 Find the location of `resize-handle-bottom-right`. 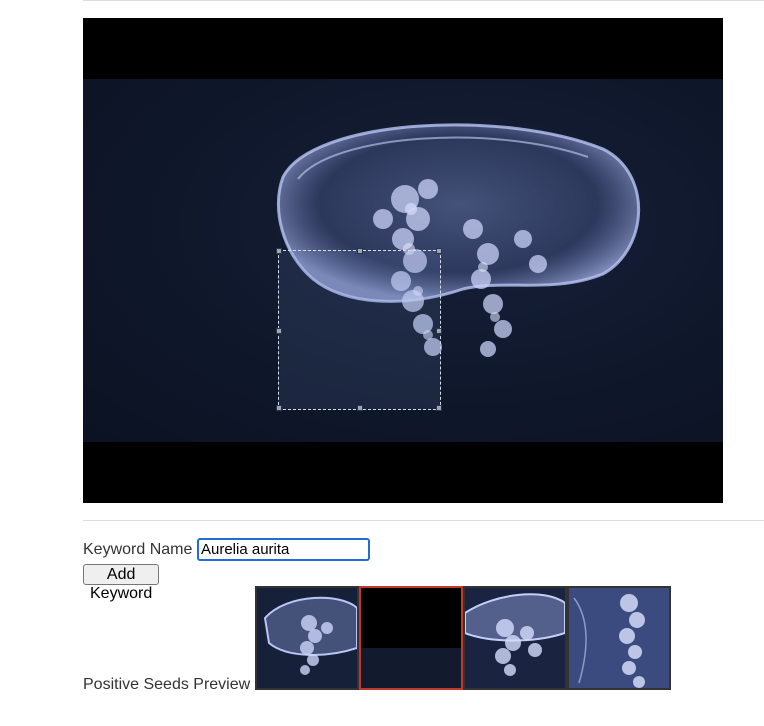

resize-handle-bottom-right is located at coordinates (439, 408).